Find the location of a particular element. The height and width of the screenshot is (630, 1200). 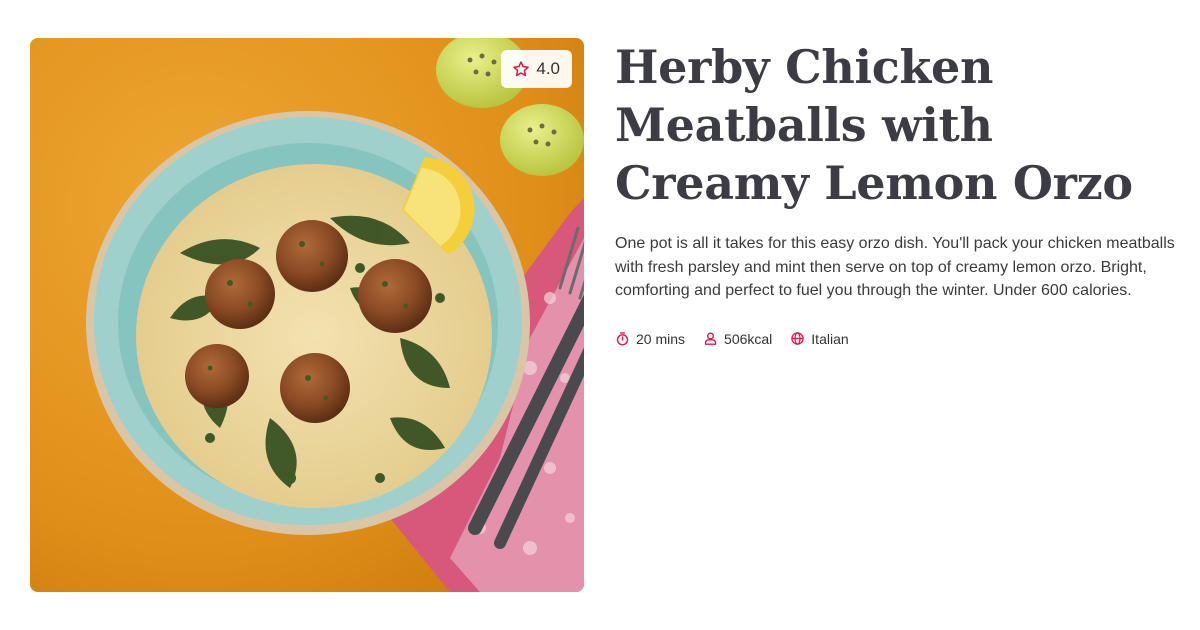

meta-time: 20 mins is located at coordinates (650, 339).